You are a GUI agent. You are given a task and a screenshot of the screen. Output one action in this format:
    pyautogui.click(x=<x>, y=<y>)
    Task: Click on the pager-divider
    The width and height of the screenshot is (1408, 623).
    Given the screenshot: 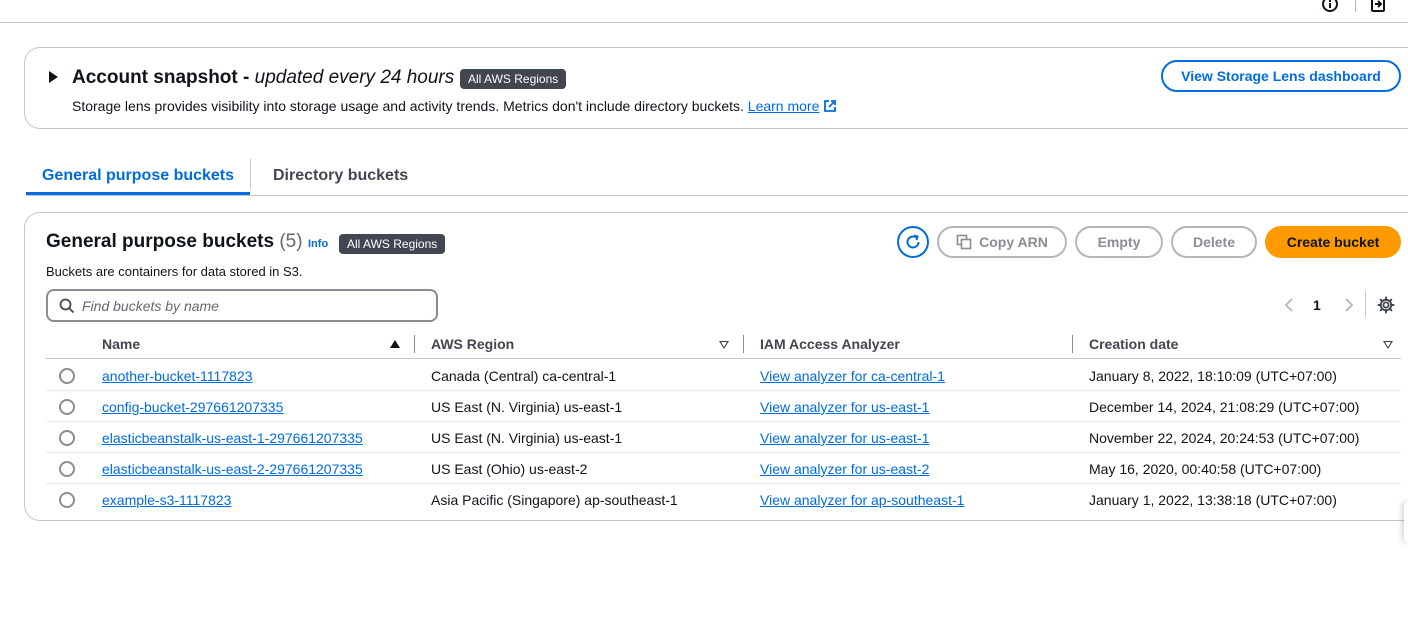 What is the action you would take?
    pyautogui.click(x=1365, y=304)
    